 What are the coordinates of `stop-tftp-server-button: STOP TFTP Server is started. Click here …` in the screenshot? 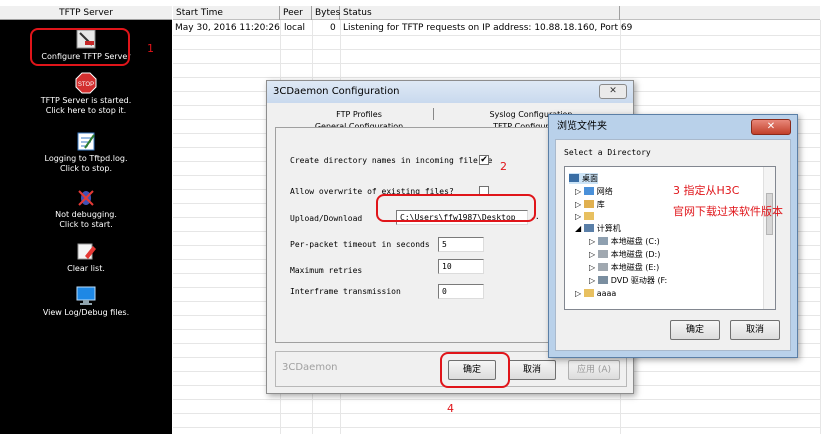 It's located at (86, 94).